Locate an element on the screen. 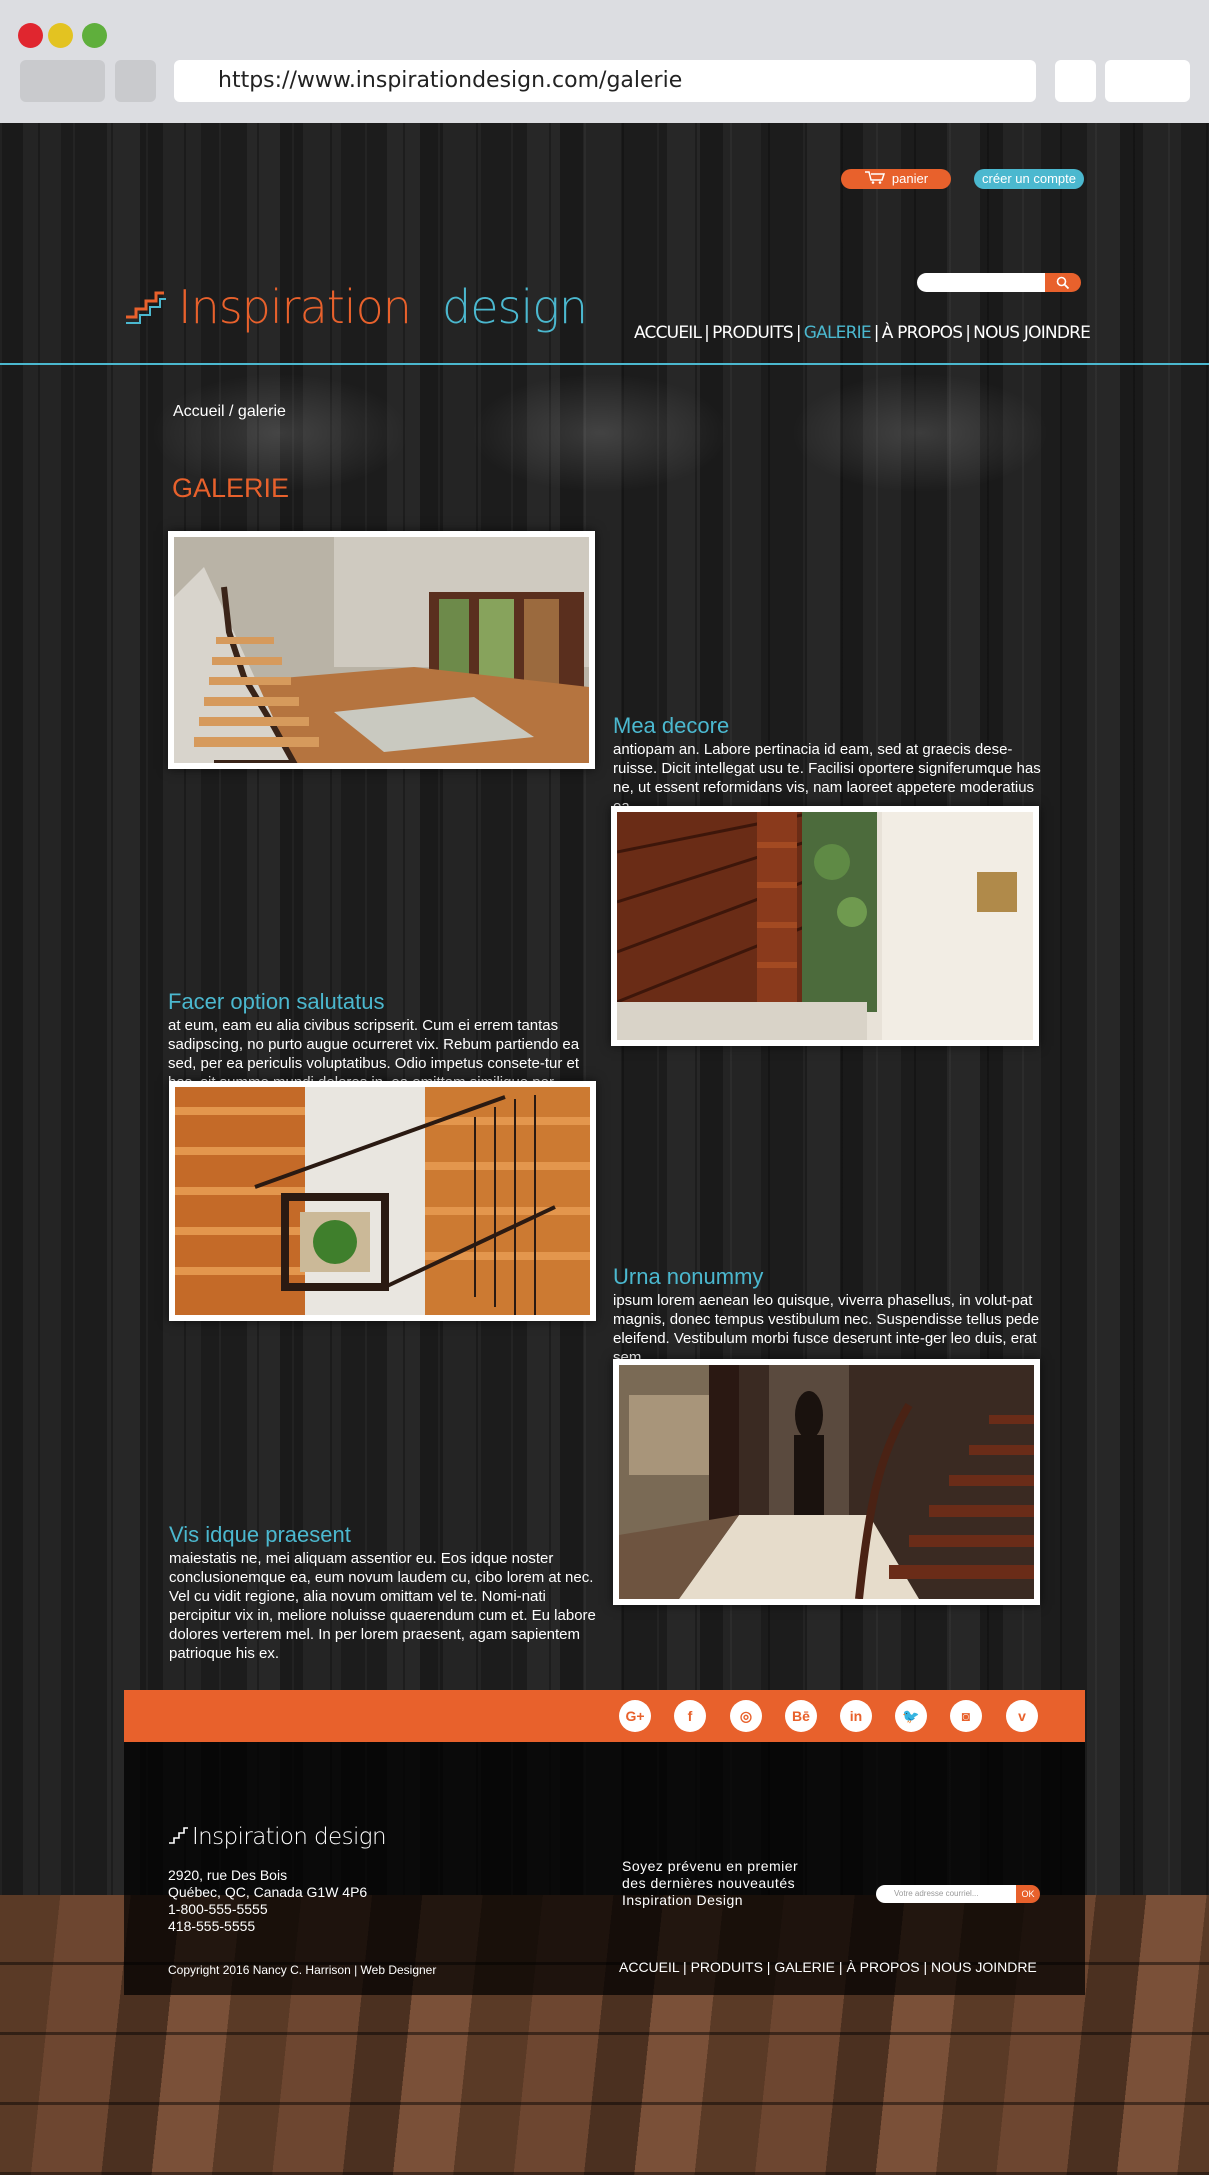  search-button is located at coordinates (1063, 282).